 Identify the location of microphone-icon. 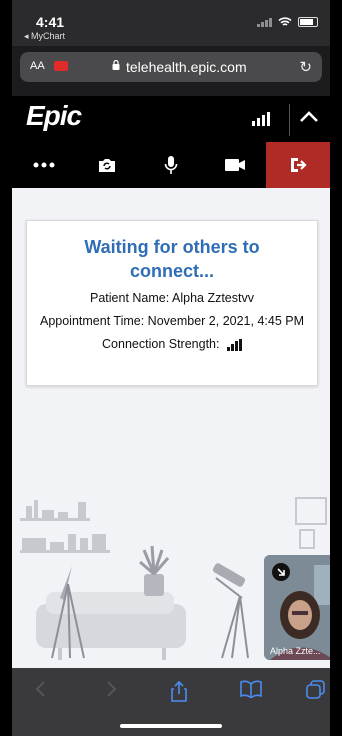
(171, 165).